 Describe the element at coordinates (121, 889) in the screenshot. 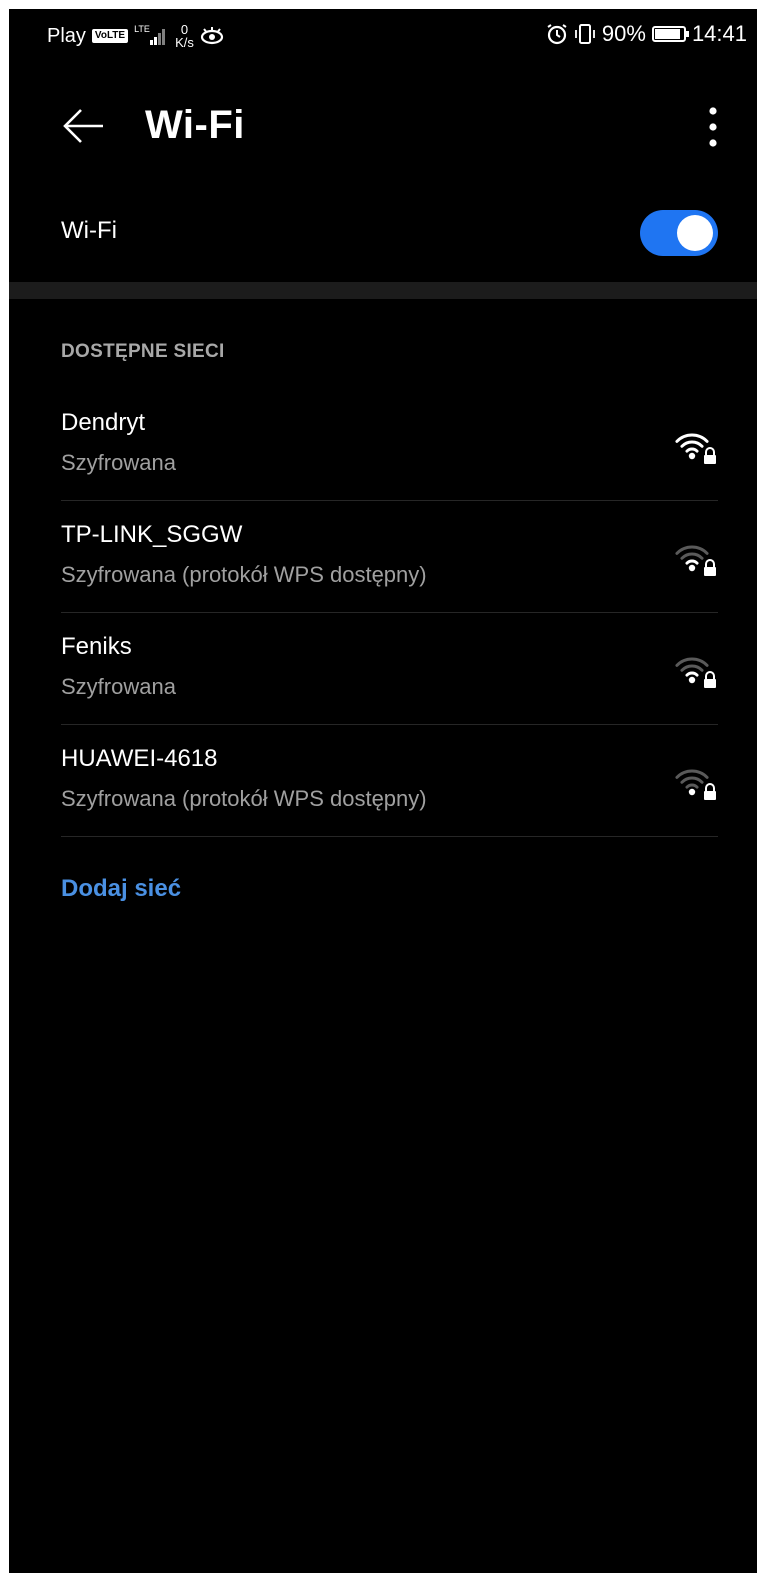

I see `add-network-button: Dodaj sieć` at that location.